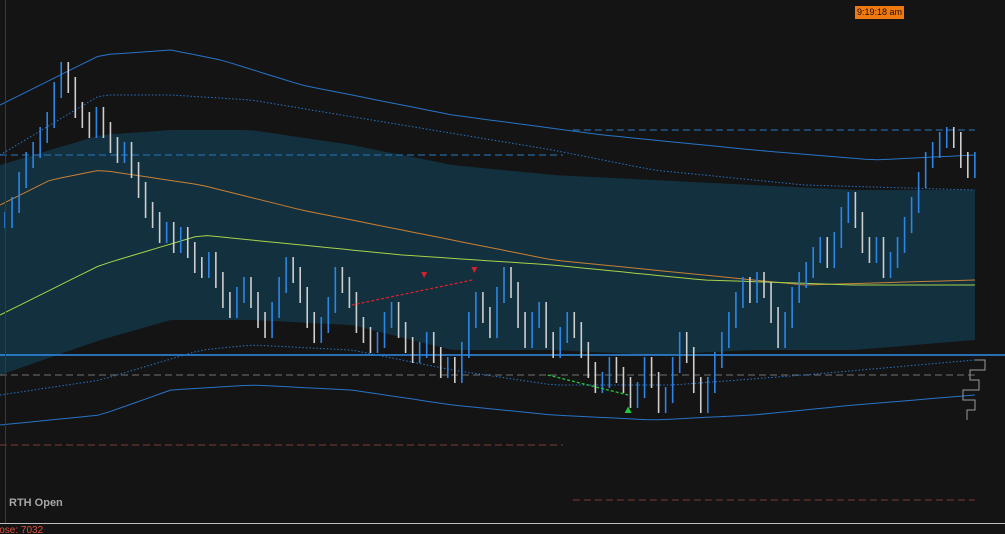 The height and width of the screenshot is (534, 1005). I want to click on close-label: lose: 7032, so click(22, 529).